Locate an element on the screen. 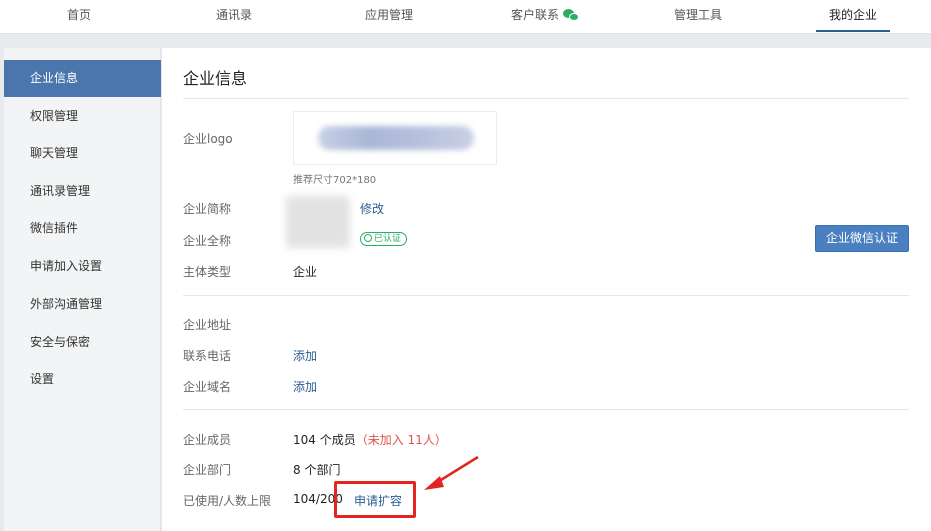 Image resolution: width=931 pixels, height=531 pixels. logo-label: 企业logo is located at coordinates (208, 139).